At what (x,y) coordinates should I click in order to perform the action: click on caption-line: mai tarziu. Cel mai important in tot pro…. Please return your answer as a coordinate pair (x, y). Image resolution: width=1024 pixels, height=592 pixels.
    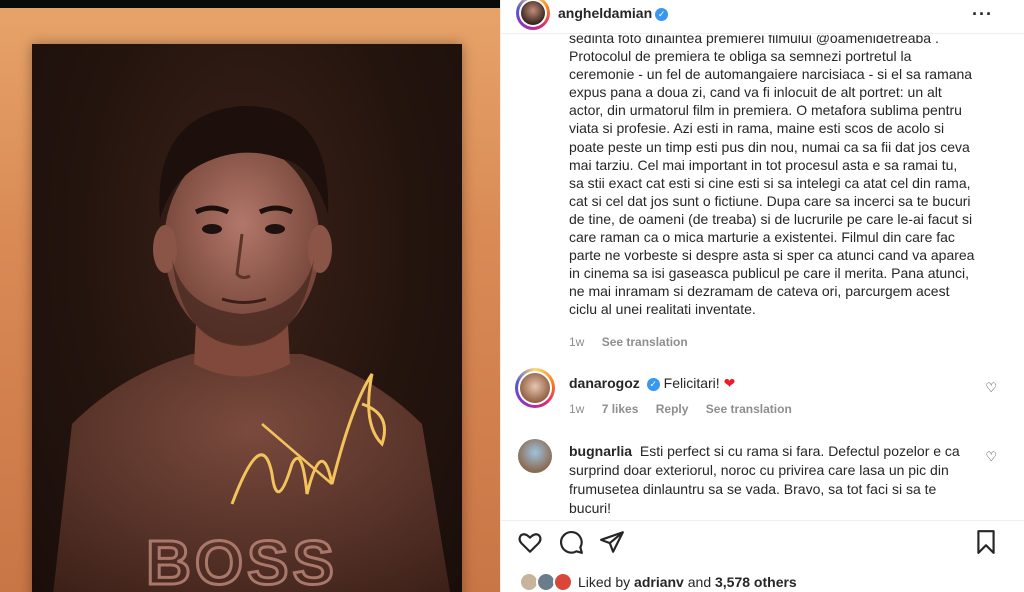
    Looking at the image, I should click on (763, 164).